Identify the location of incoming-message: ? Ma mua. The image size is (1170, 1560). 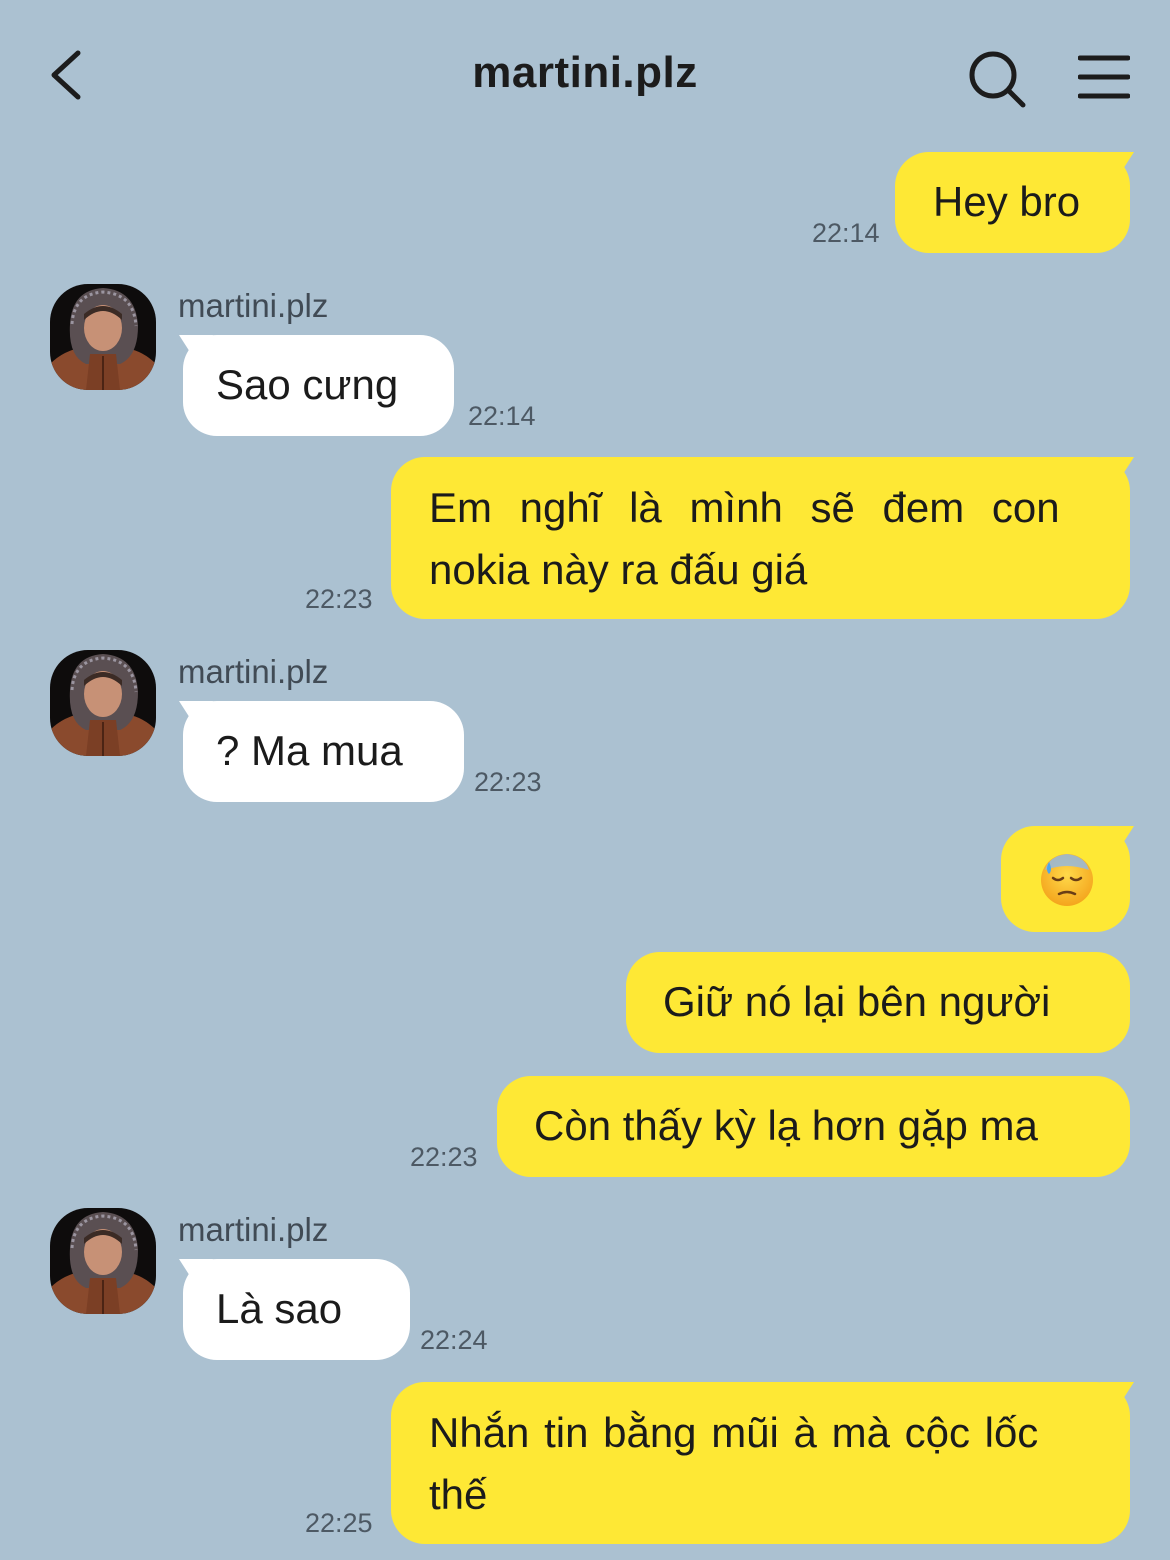
(321, 751).